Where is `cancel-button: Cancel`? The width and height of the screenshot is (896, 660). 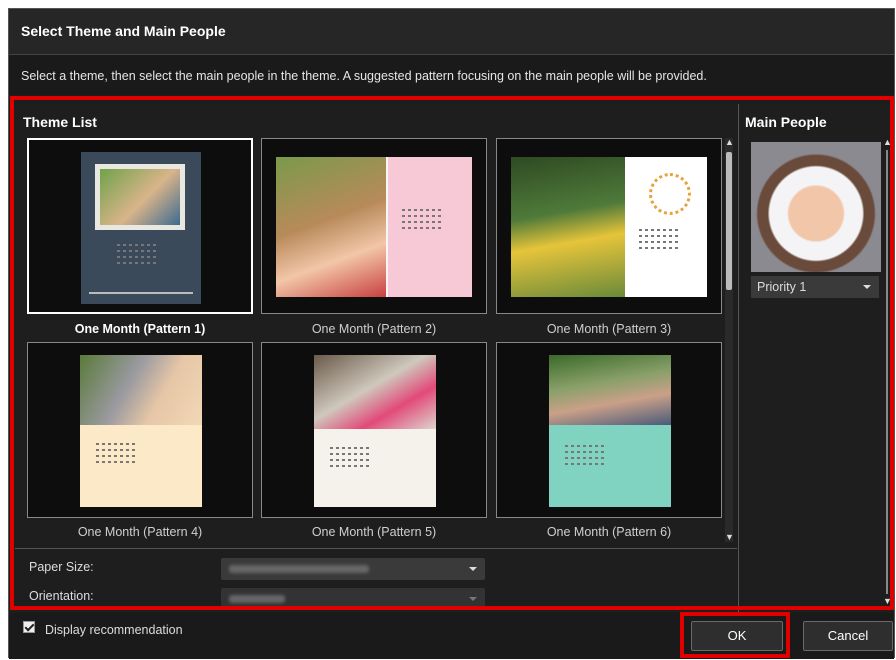
cancel-button: Cancel is located at coordinates (848, 636).